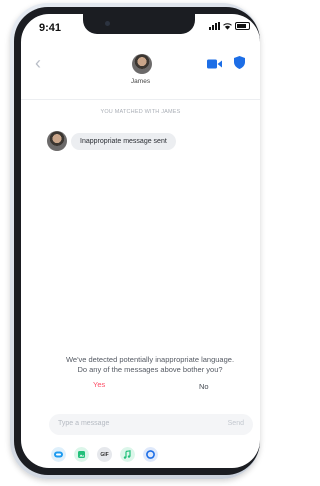 The height and width of the screenshot is (486, 320). I want to click on back-icon: ‹, so click(38, 63).